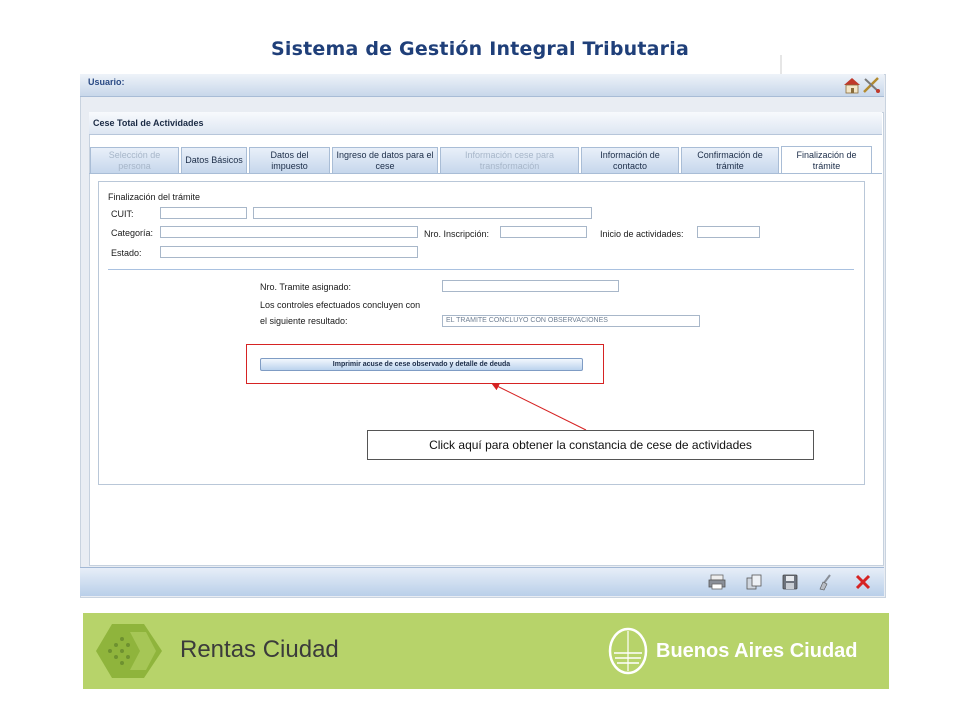 This screenshot has height=720, width=960. What do you see at coordinates (717, 582) in the screenshot?
I see `printer-icon` at bounding box center [717, 582].